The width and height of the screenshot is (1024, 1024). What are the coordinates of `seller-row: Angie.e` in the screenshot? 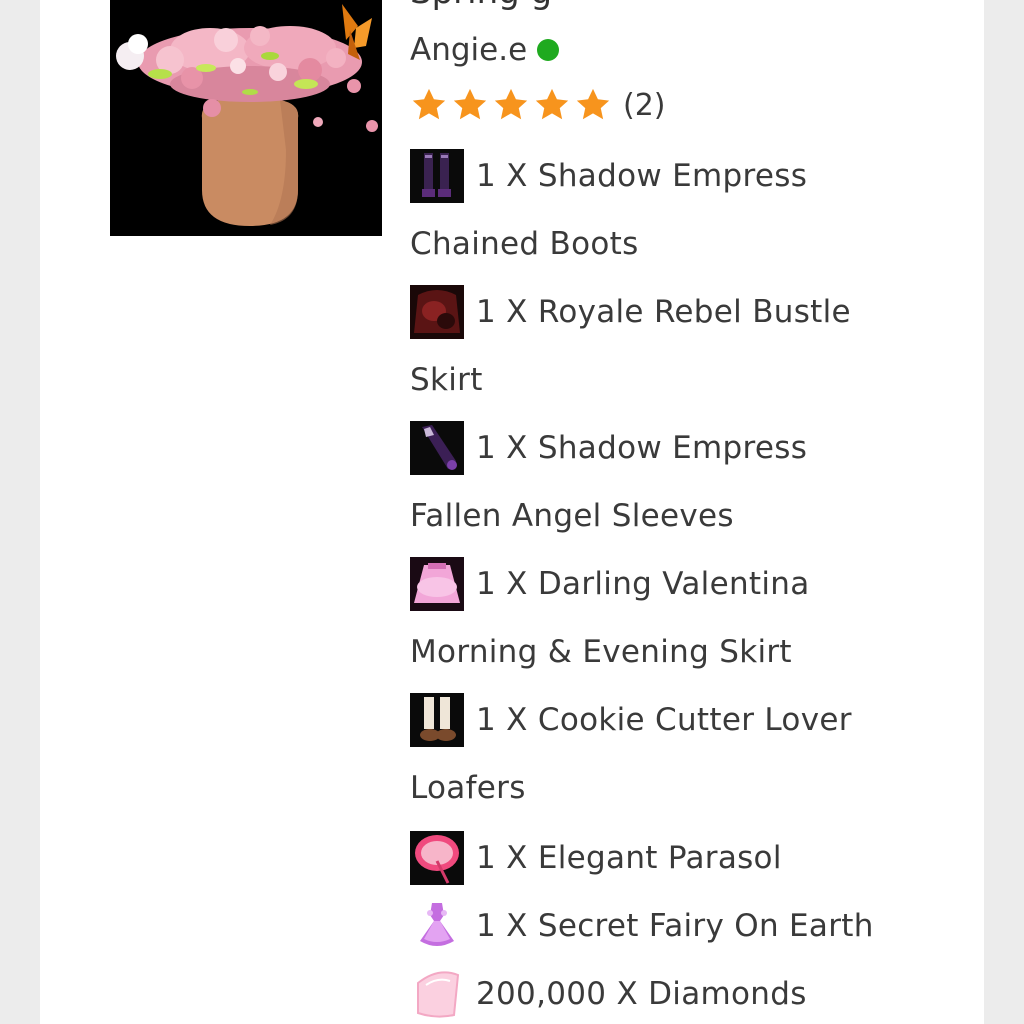 It's located at (485, 50).